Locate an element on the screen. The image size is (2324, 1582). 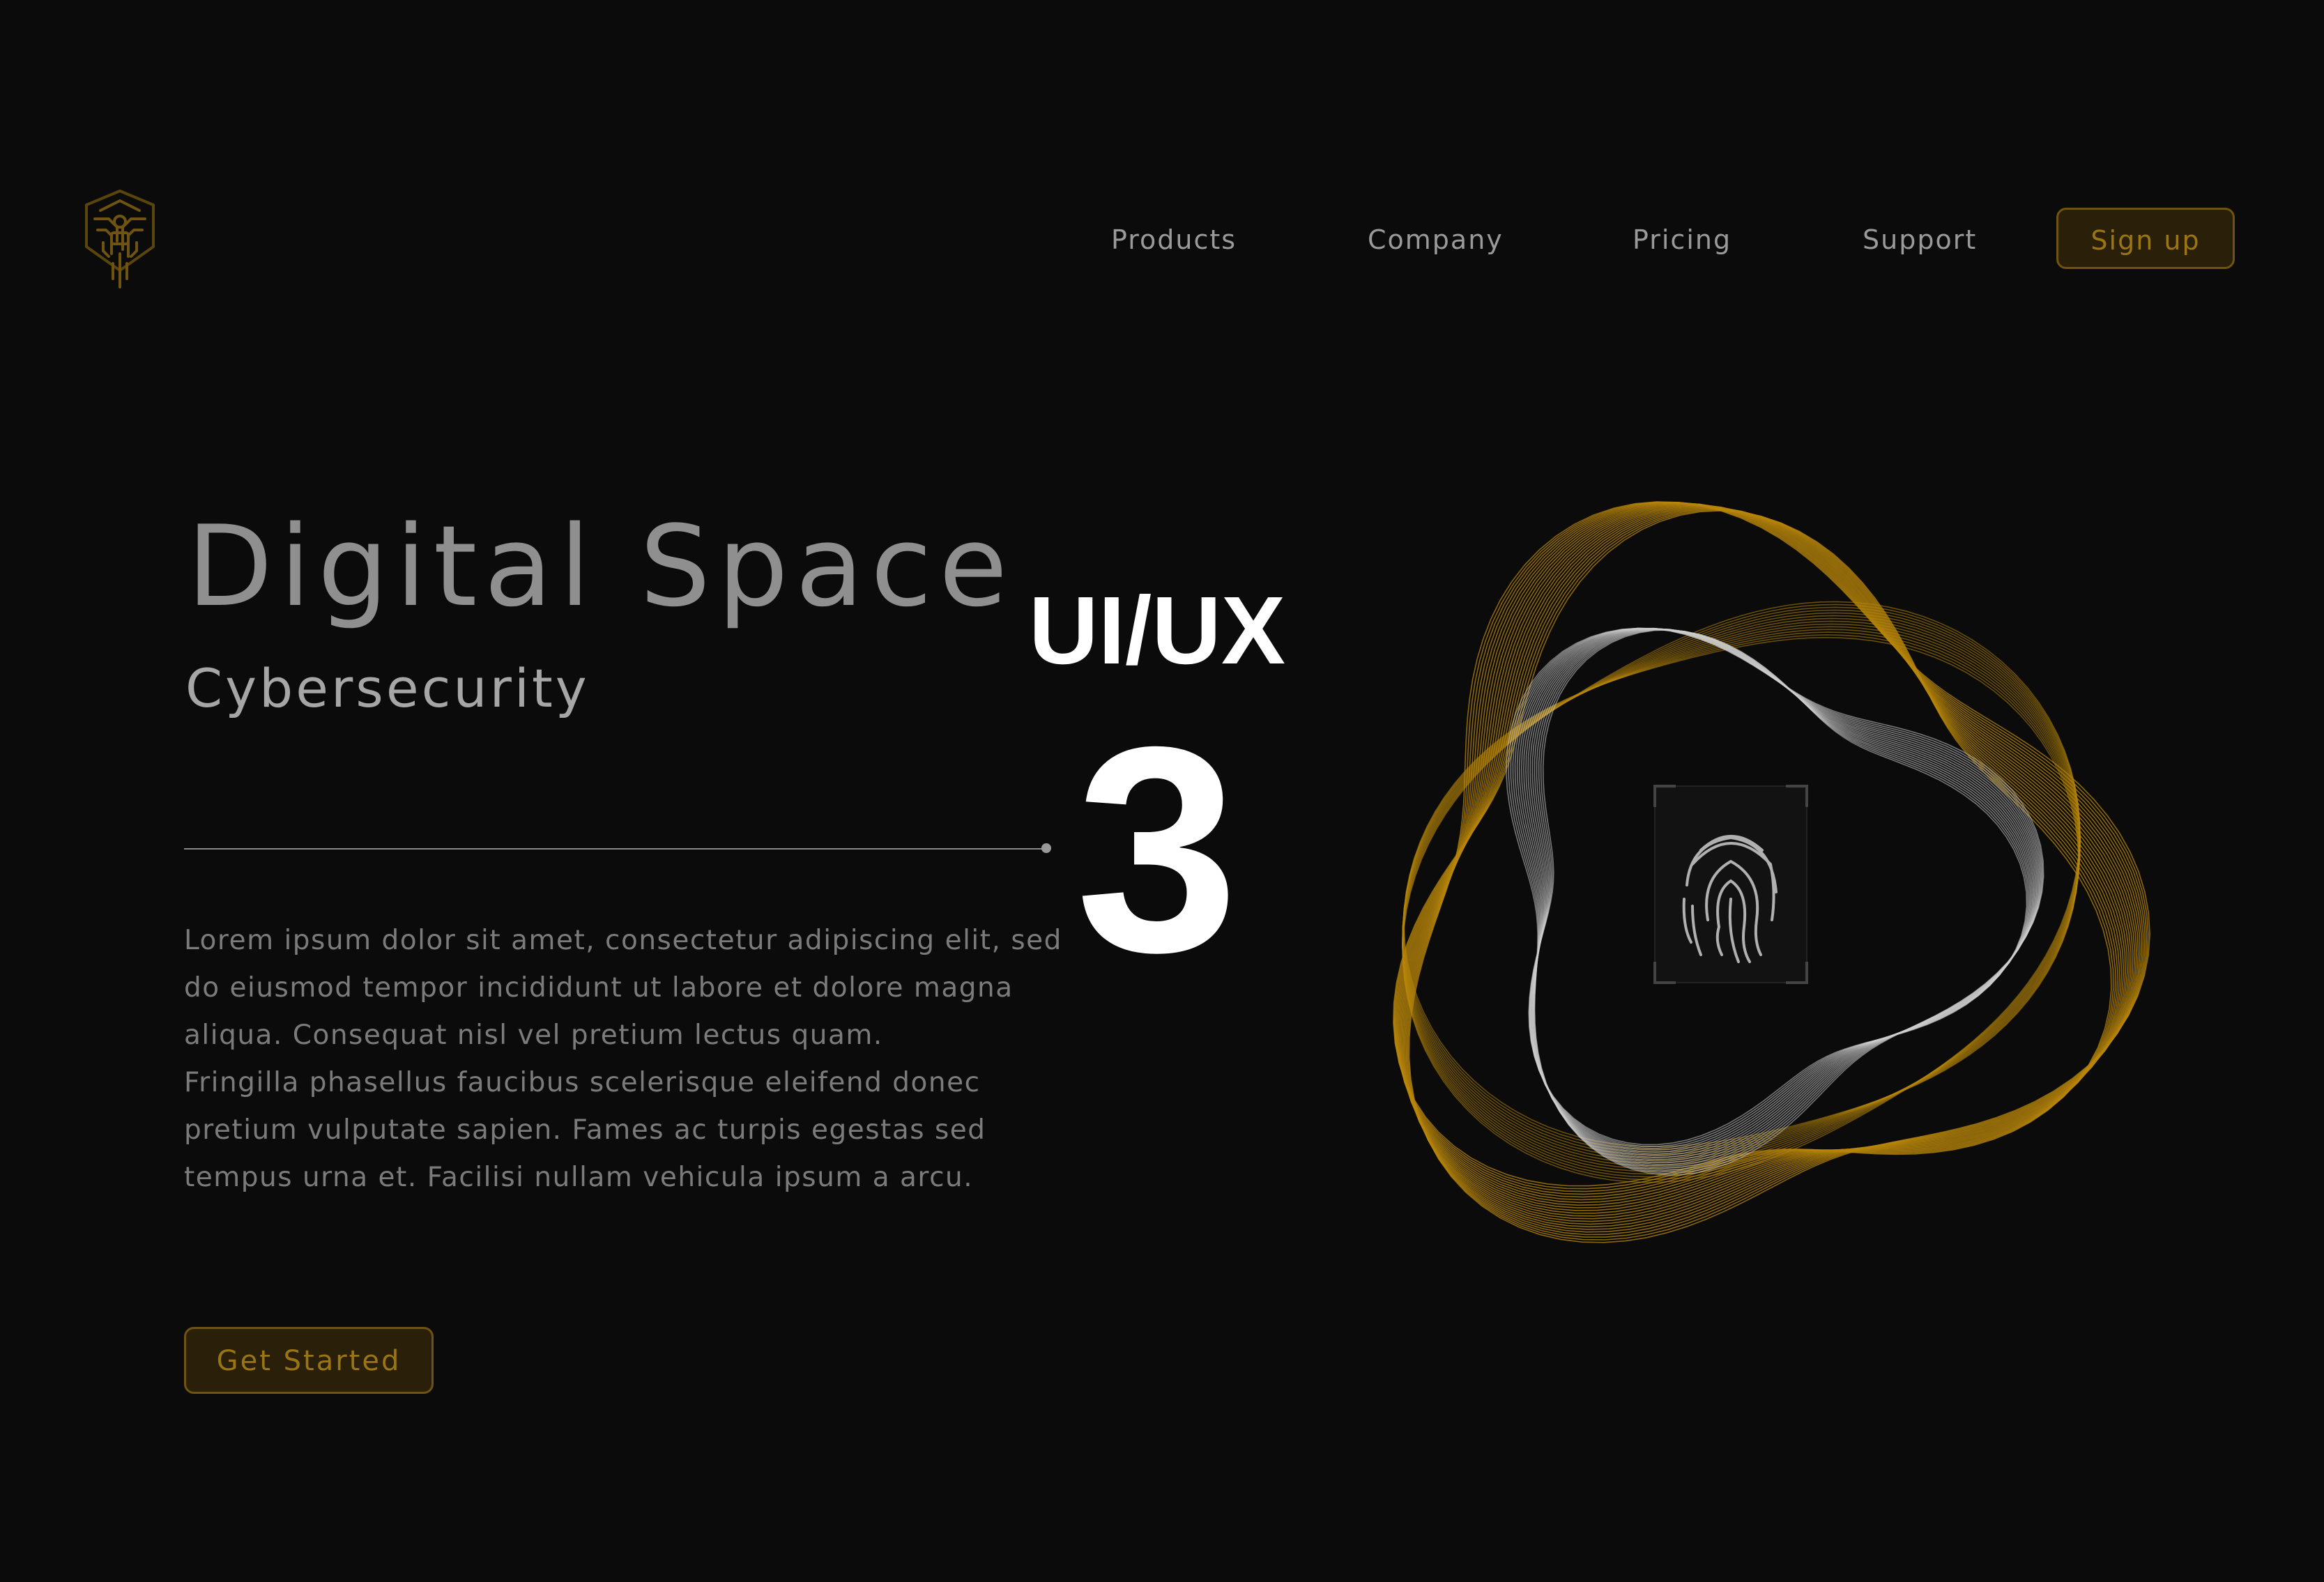
top-nav: Products Company Pricing Support Sign up is located at coordinates (1162, 240).